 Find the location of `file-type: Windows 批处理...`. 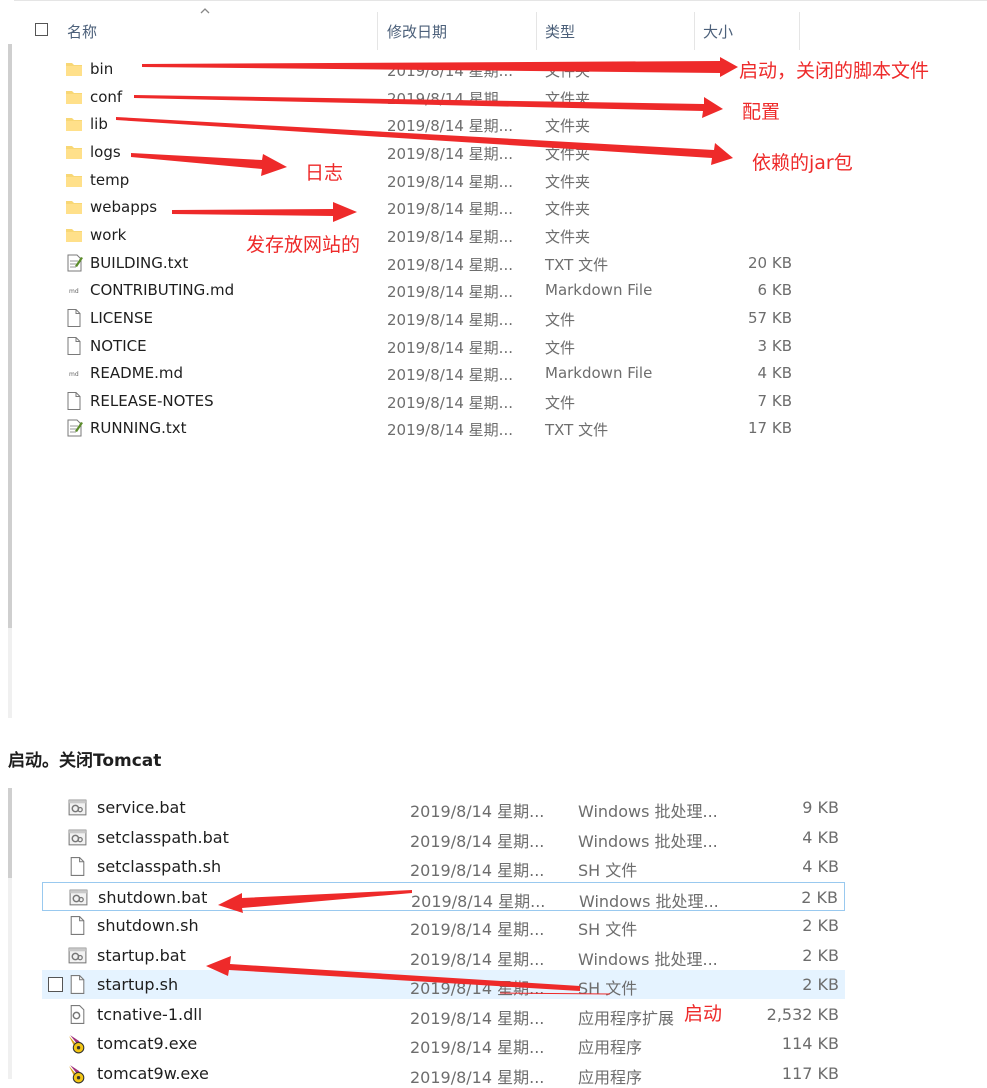

file-type: Windows 批处理... is located at coordinates (648, 811).